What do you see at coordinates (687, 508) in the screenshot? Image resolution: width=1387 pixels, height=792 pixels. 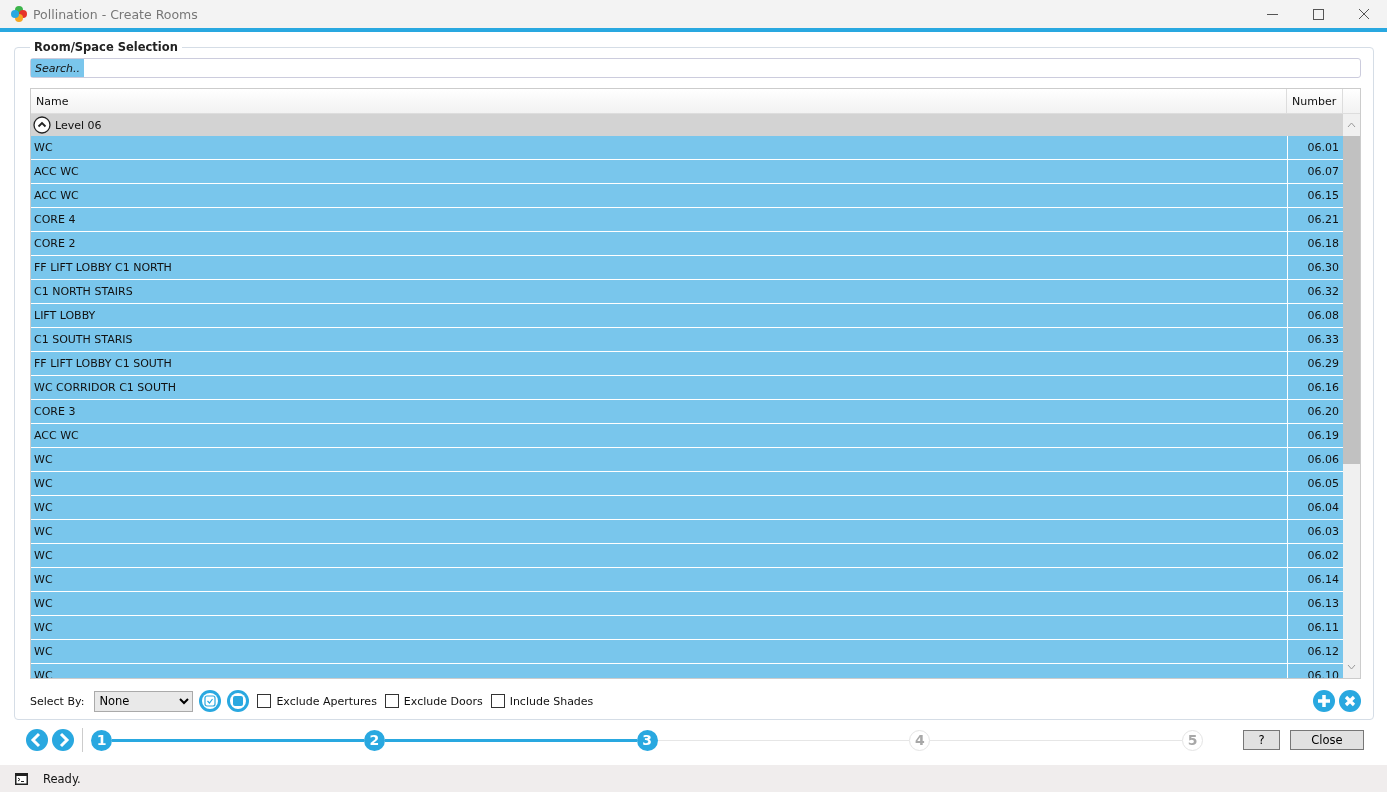 I see `table-row: WC 06.04` at bounding box center [687, 508].